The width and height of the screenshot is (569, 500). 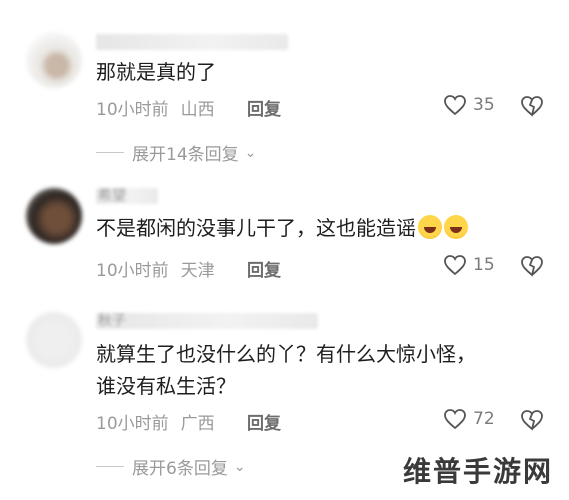 What do you see at coordinates (166, 386) in the screenshot?
I see `comment-text-line-2: 谁没有私生活？` at bounding box center [166, 386].